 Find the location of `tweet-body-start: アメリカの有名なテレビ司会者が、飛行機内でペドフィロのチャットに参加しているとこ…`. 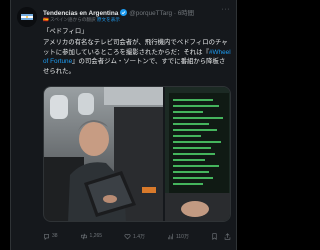

tweet-body-start: アメリカの有名なテレビ司会者が、飛行機内でペドフィロのチャットに参加しているとこ… is located at coordinates (135, 47).